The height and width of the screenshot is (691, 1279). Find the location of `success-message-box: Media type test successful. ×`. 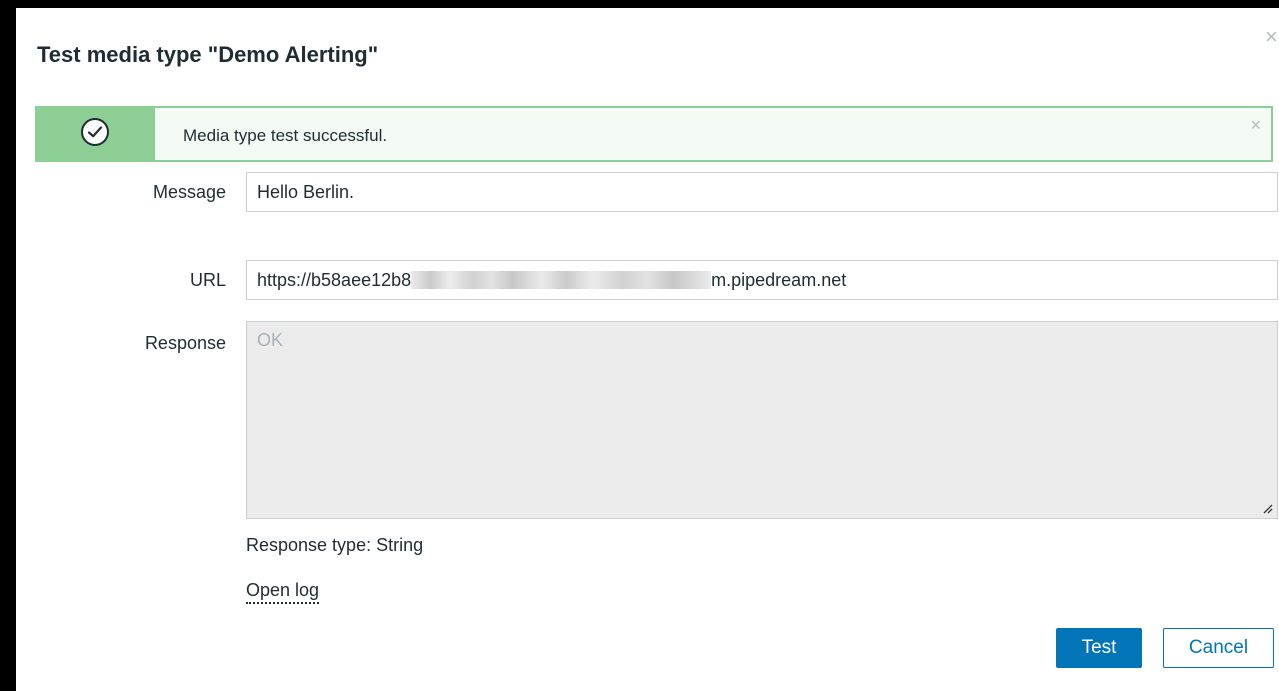

success-message-box: Media type test successful. × is located at coordinates (654, 134).